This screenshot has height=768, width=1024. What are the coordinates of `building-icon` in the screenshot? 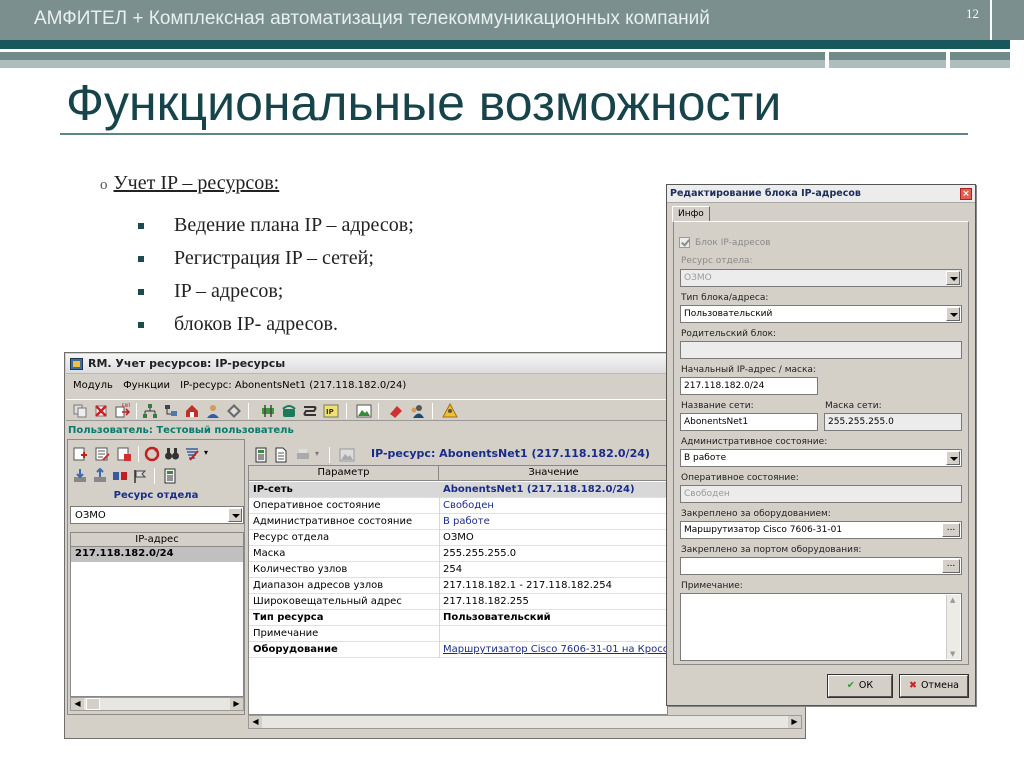 It's located at (192, 411).